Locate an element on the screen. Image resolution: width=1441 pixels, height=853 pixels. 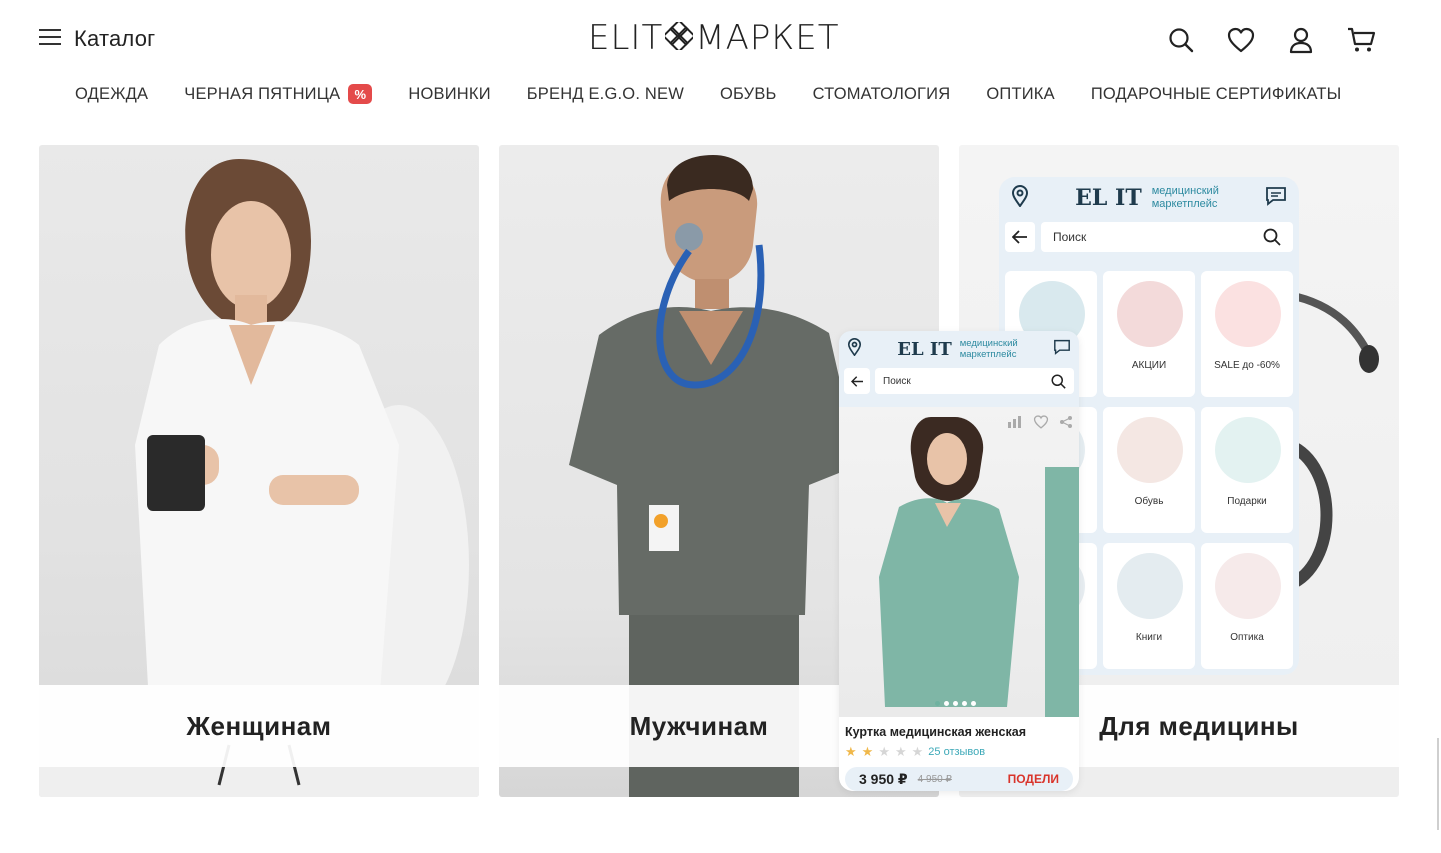
logo-text-left: ELIT is located at coordinates (626, 38).